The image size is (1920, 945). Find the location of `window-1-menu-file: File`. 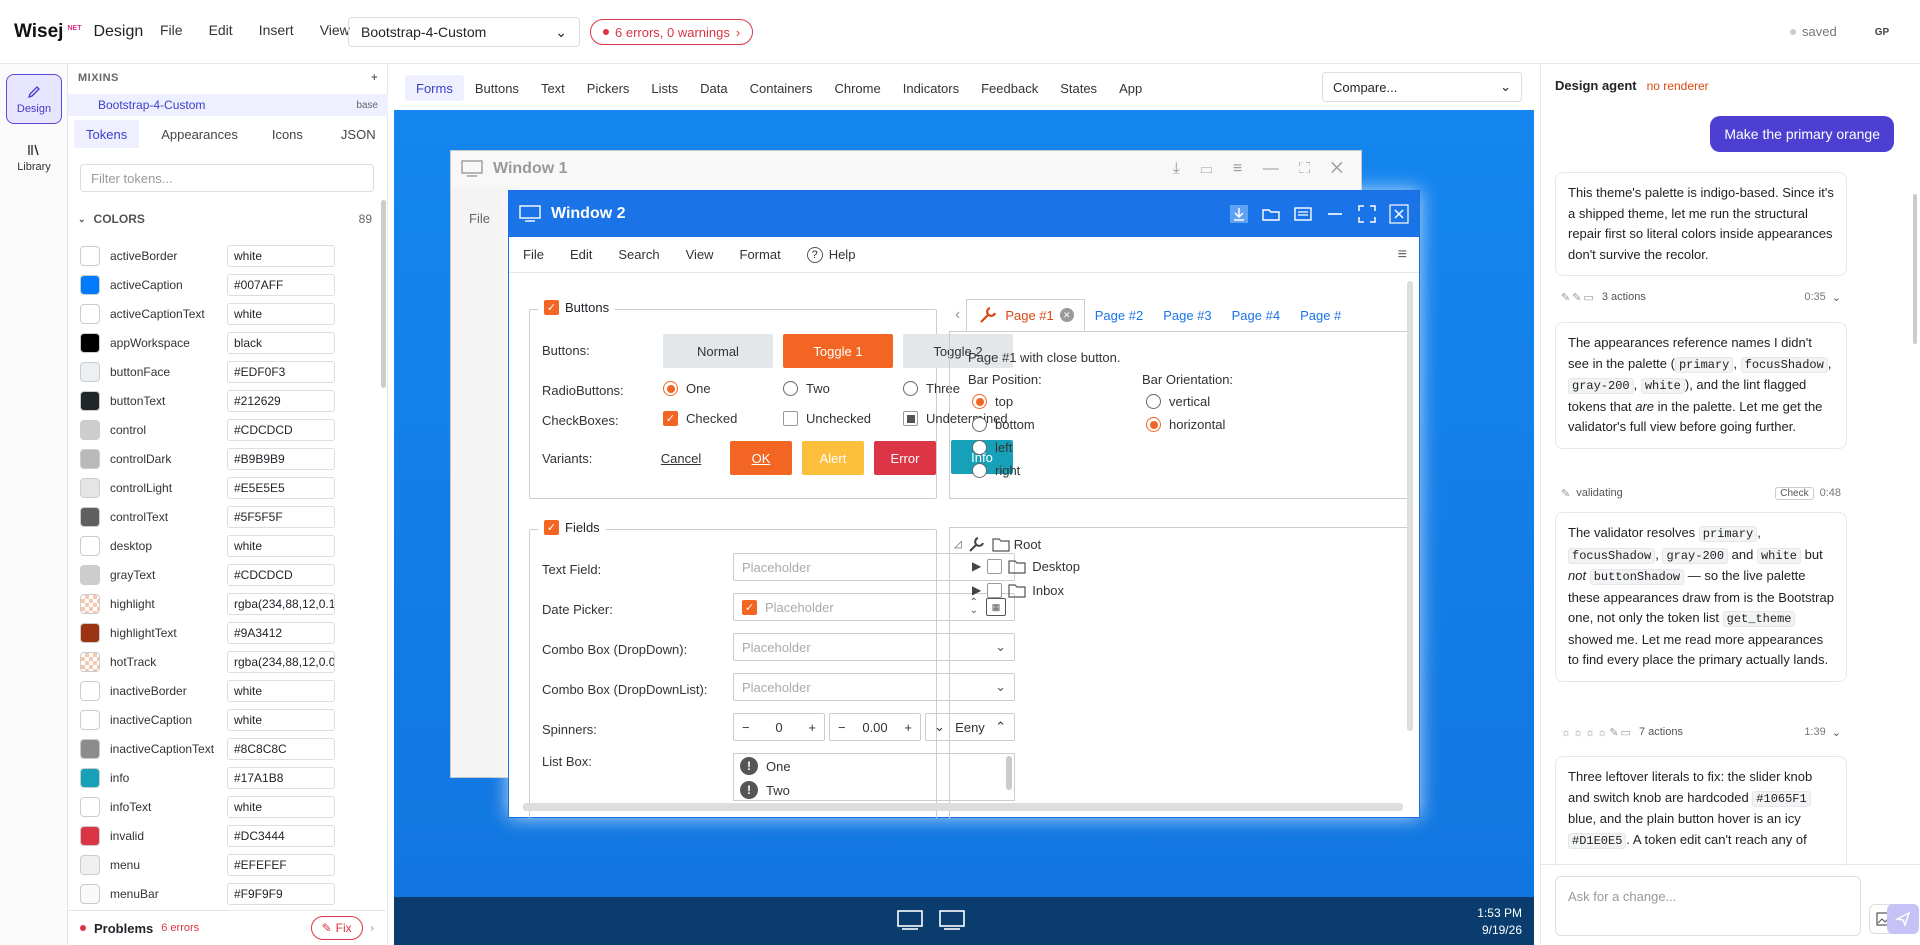

window-1-menu-file: File is located at coordinates (479, 218).